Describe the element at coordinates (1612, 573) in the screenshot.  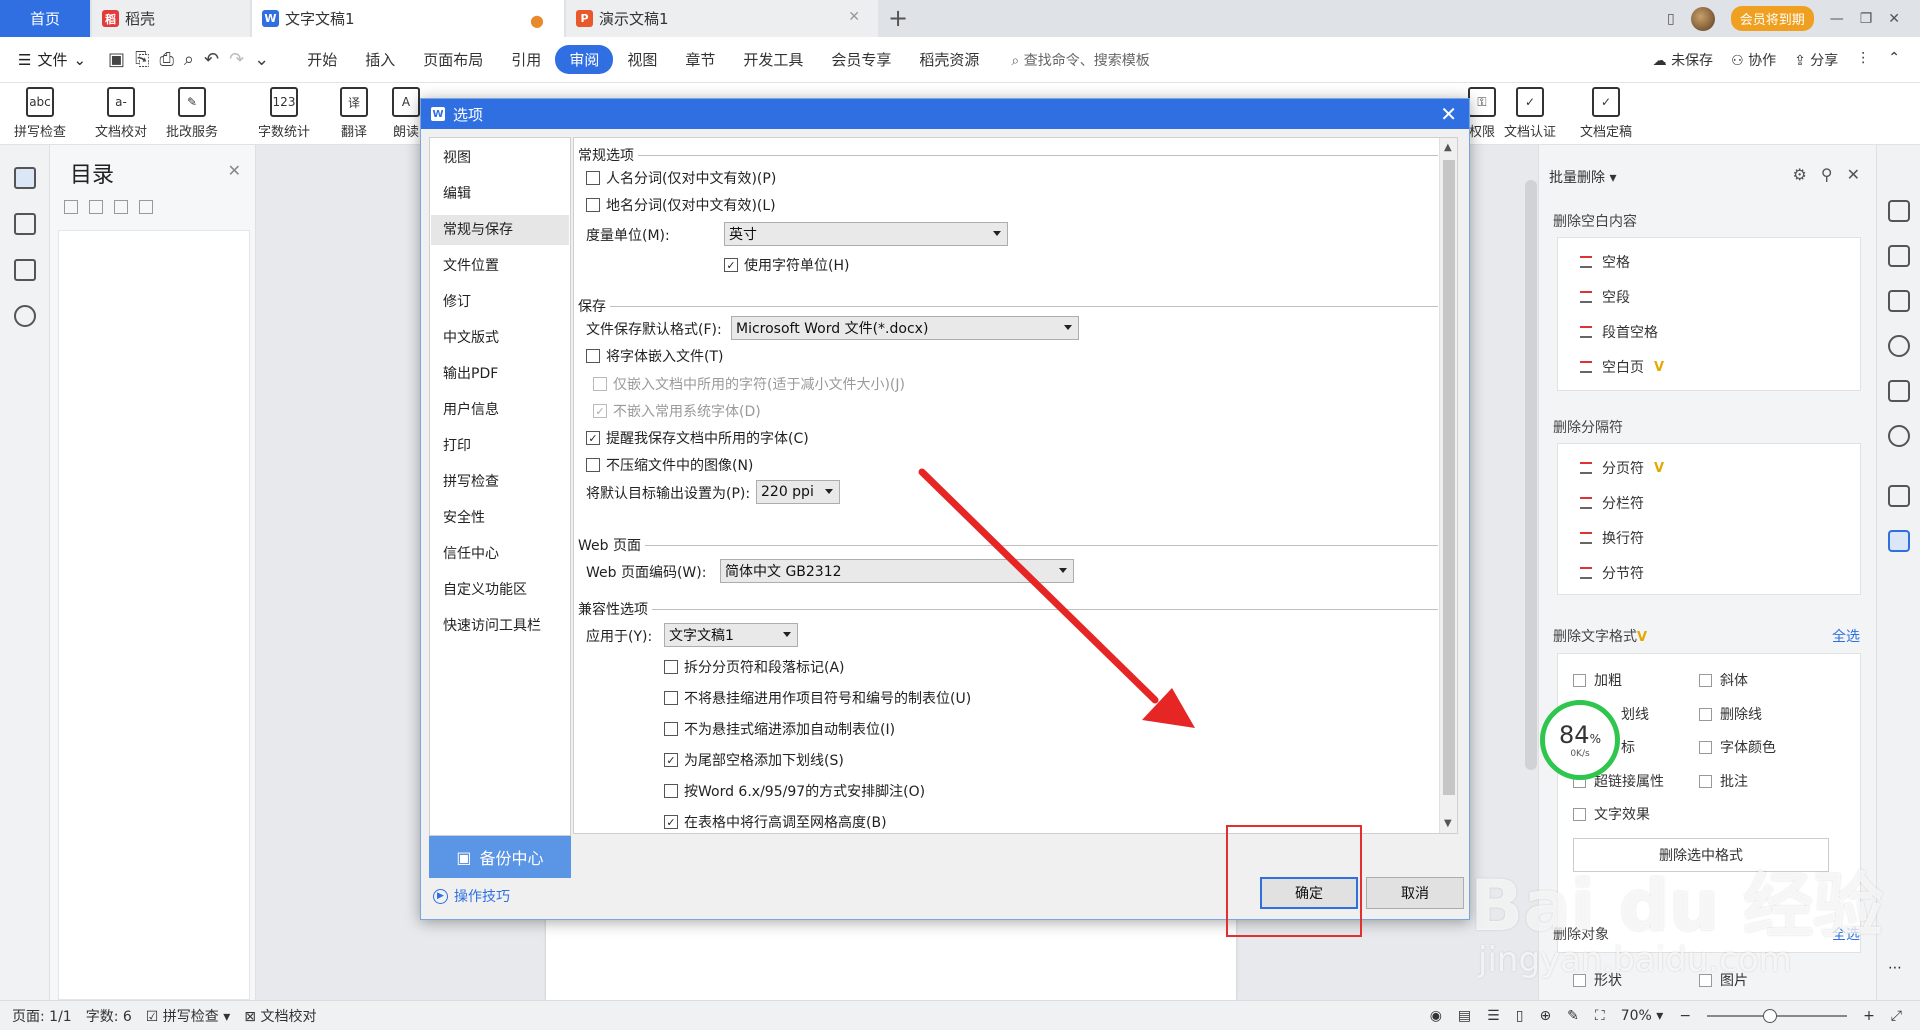
I see `delete-section-breaks: 分节符` at that location.